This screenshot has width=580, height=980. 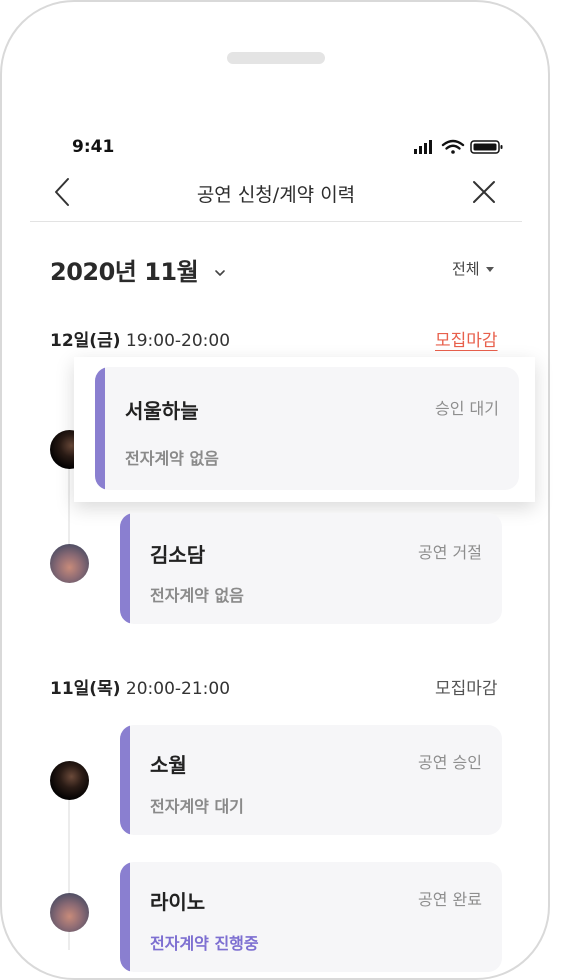 What do you see at coordinates (450, 552) in the screenshot?
I see `application-state: 공연 거절` at bounding box center [450, 552].